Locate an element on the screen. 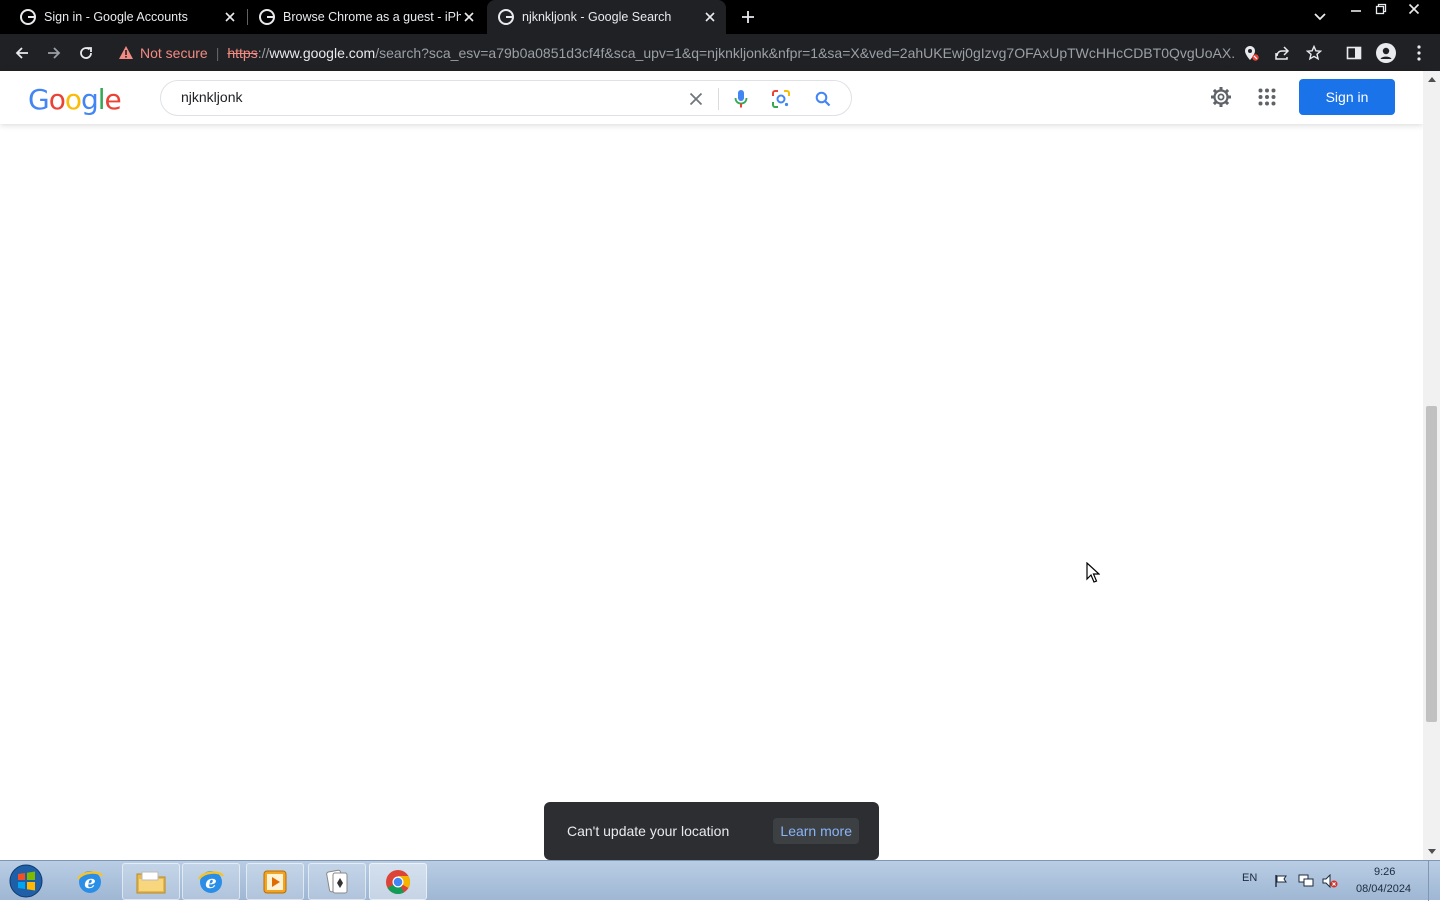  arrow-right-icon is located at coordinates (54, 53).